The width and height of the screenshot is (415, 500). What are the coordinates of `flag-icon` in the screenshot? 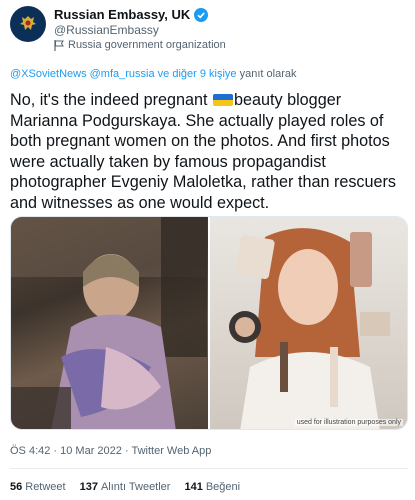 It's located at (59, 45).